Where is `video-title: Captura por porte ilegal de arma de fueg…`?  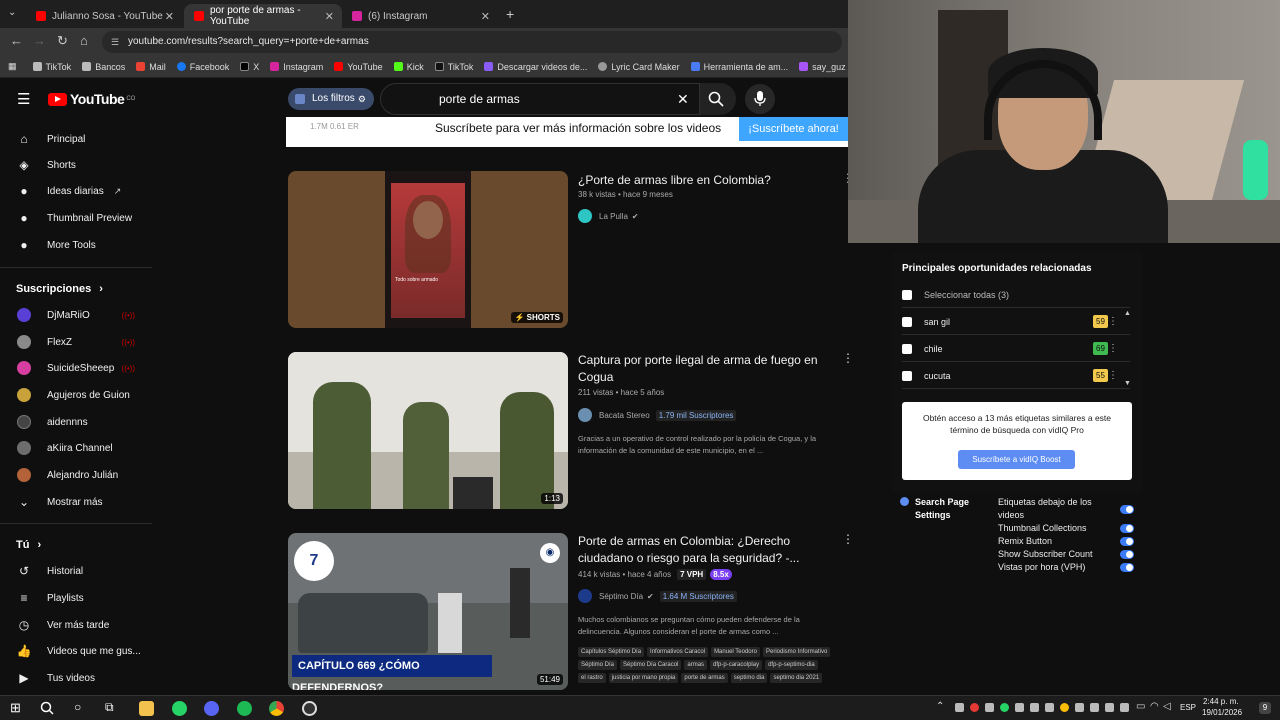
video-title: Captura por porte ilegal de arma de fueg… is located at coordinates (703, 369).